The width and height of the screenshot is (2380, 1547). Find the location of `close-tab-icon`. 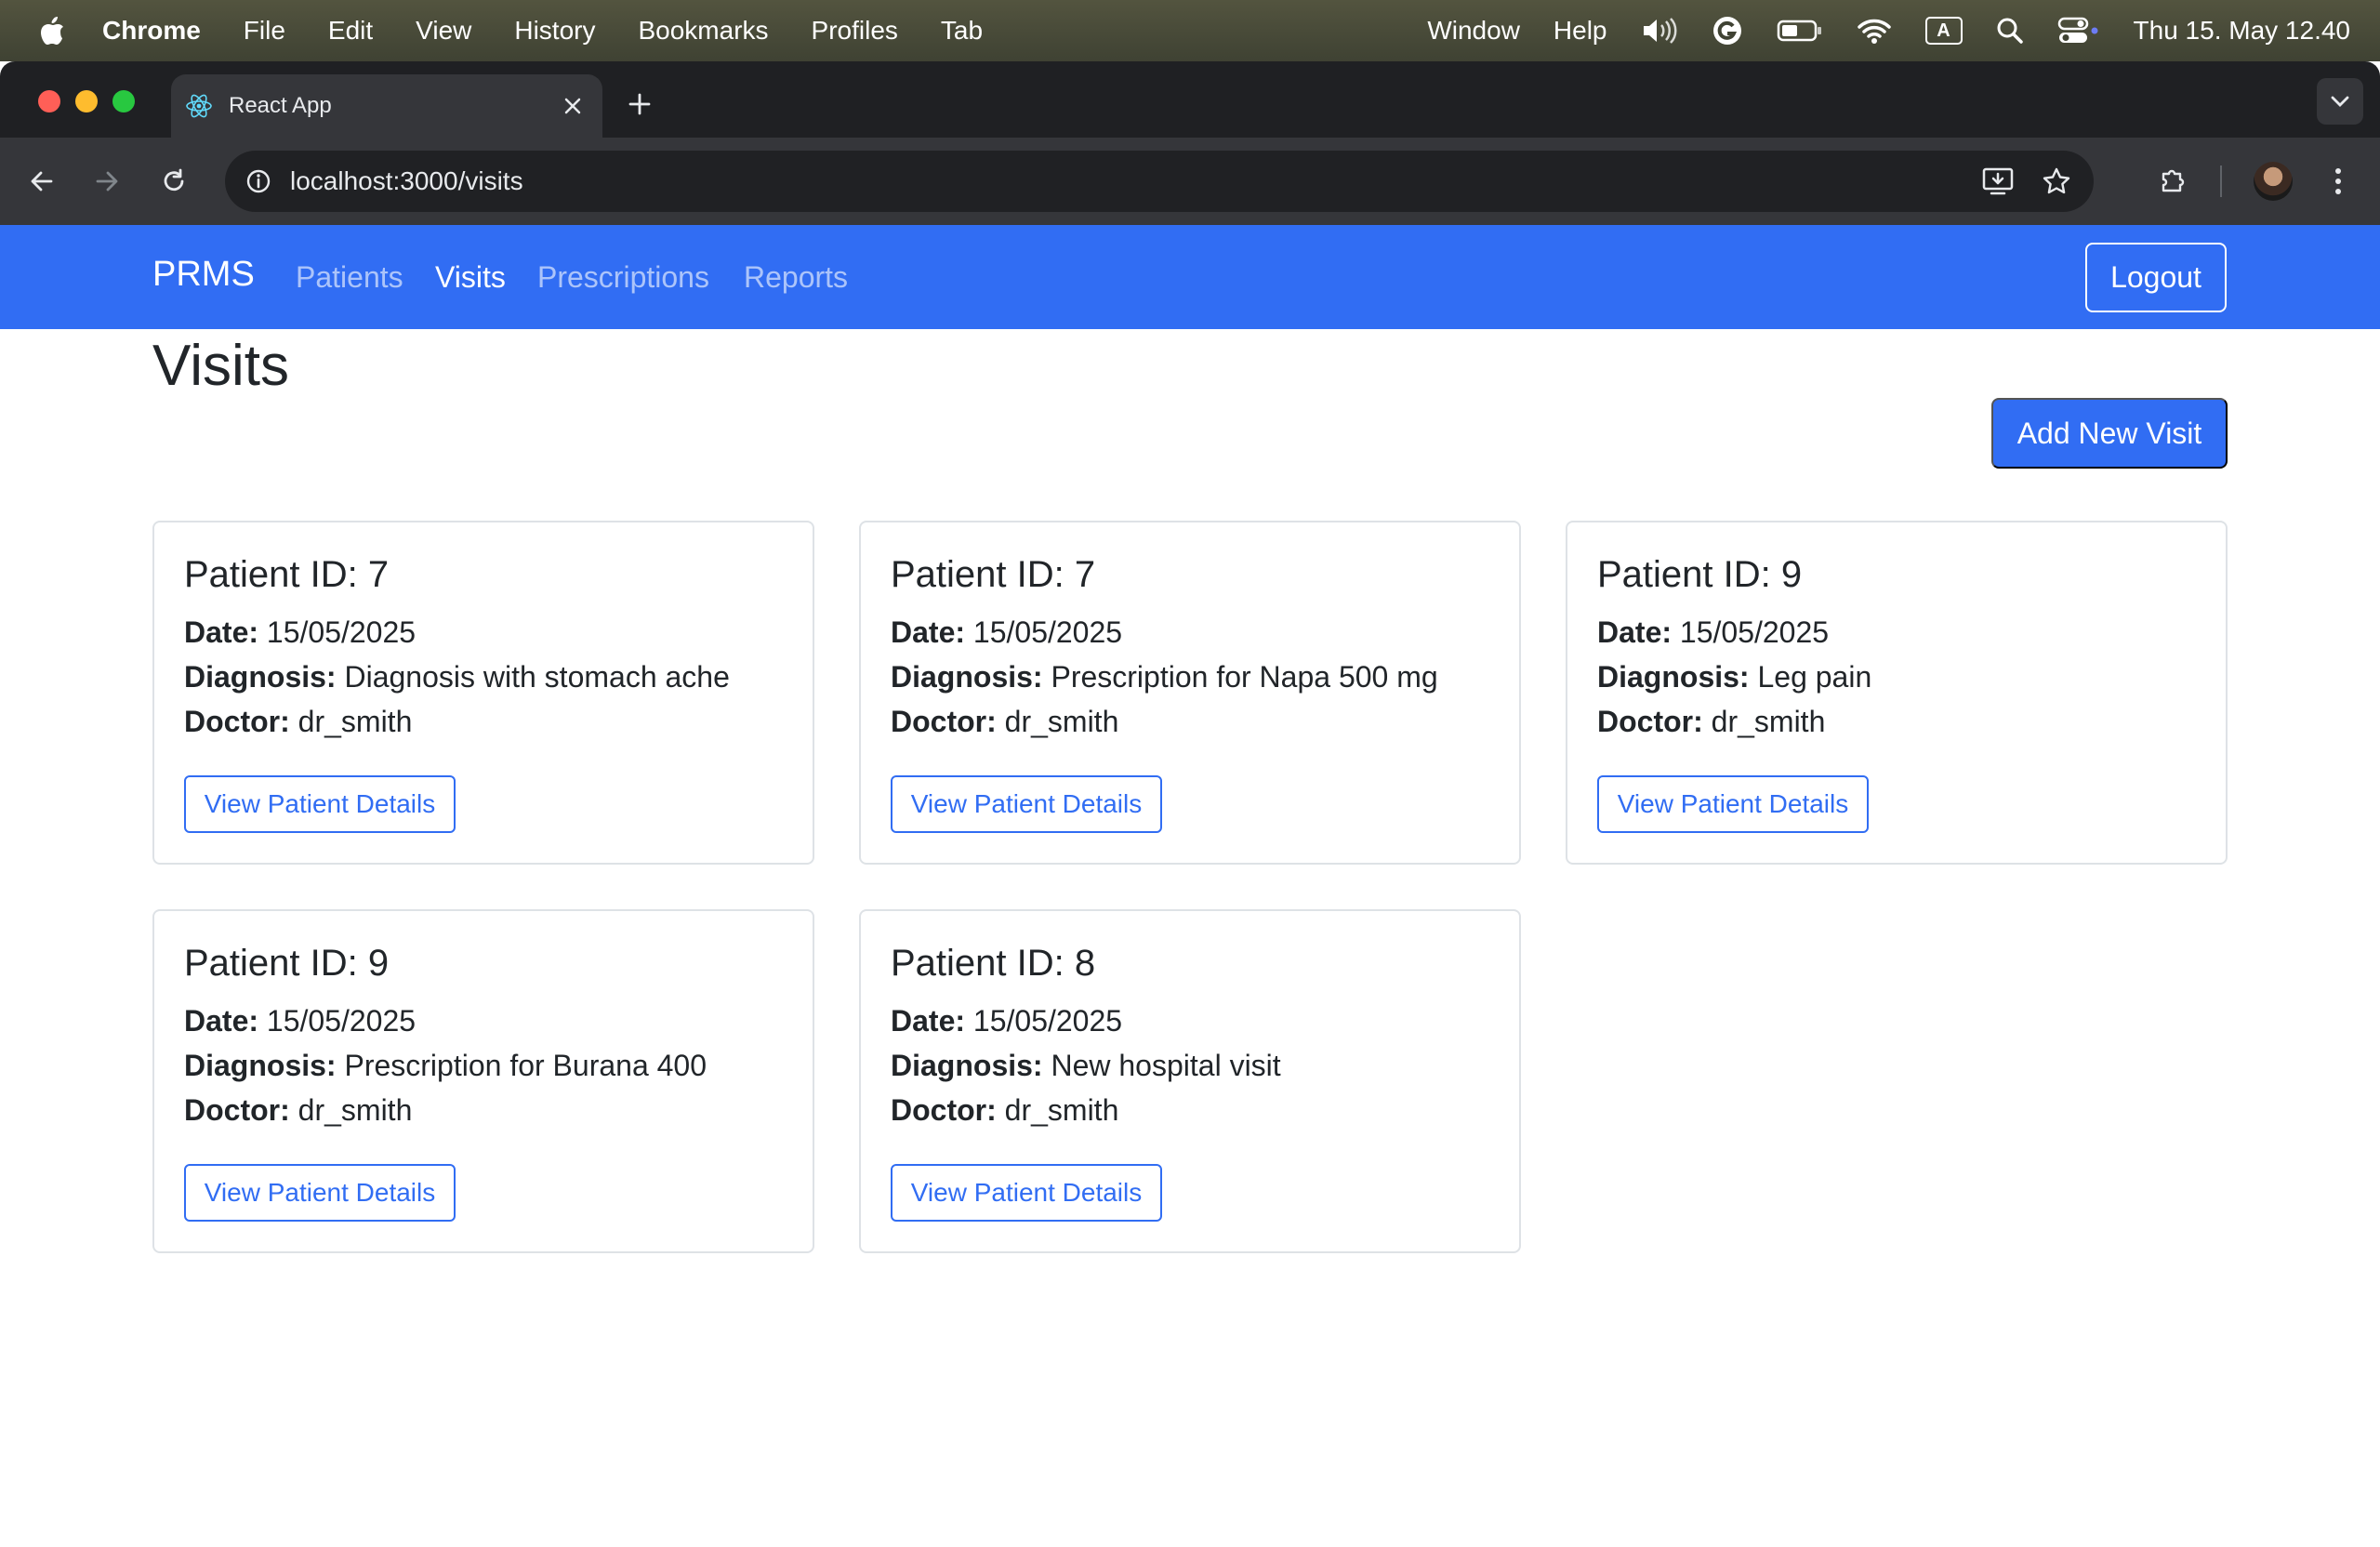

close-tab-icon is located at coordinates (573, 106).